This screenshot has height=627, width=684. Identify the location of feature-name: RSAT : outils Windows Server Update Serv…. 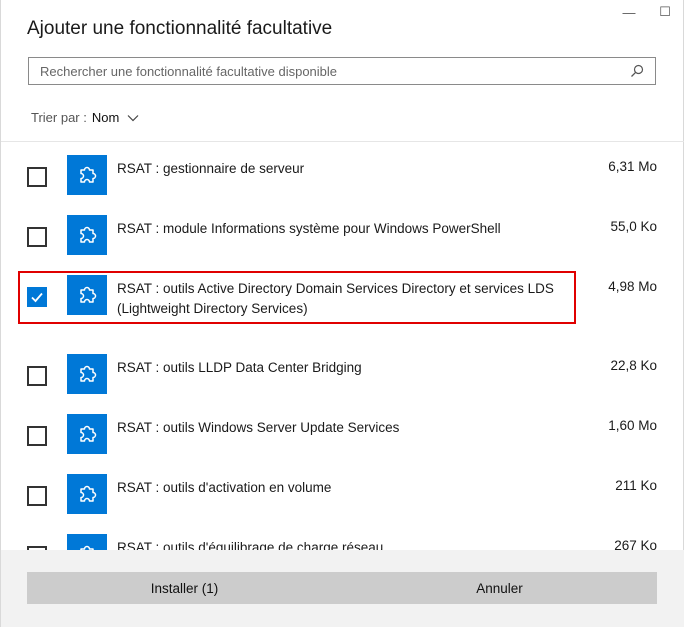
(258, 427).